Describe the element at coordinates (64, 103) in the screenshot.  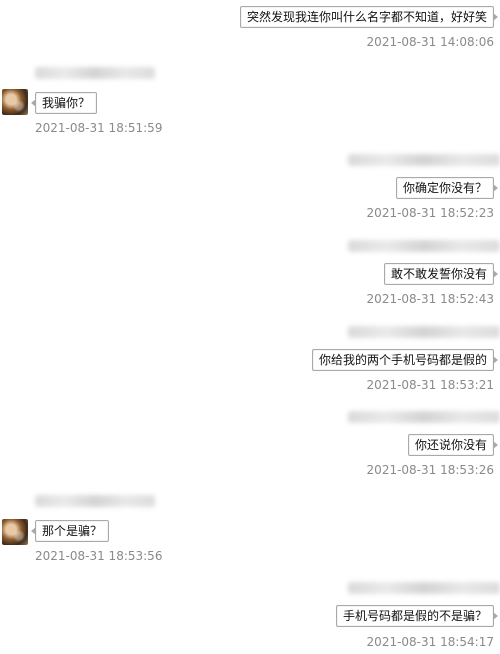
I see `message-bubble: 我骗你？` at that location.